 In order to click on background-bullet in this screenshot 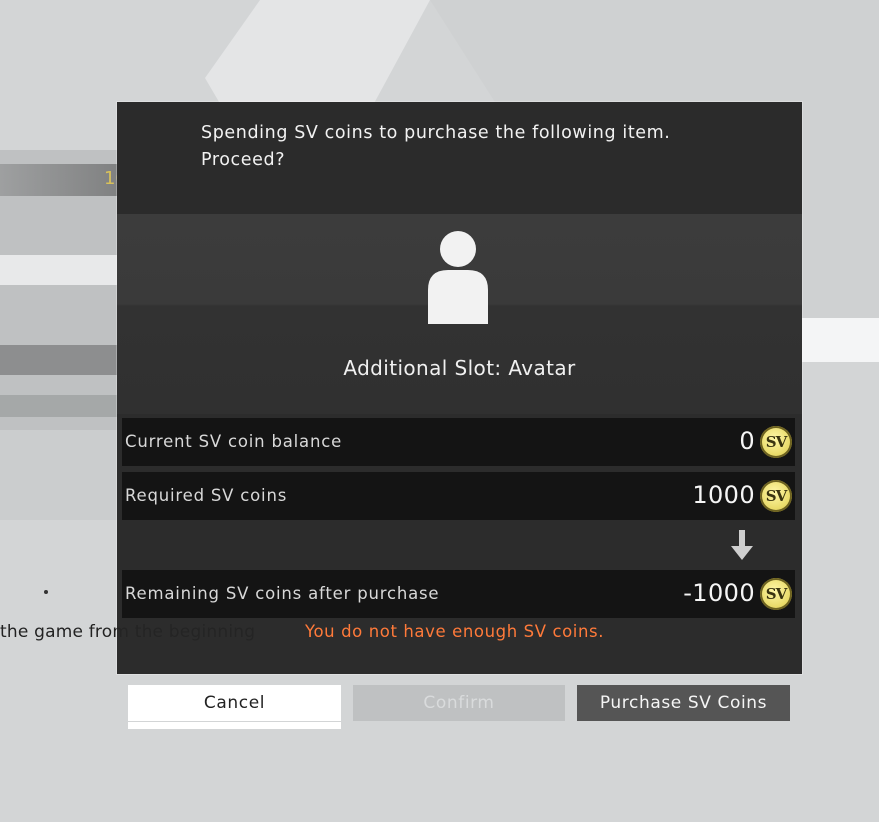, I will do `click(46, 592)`.